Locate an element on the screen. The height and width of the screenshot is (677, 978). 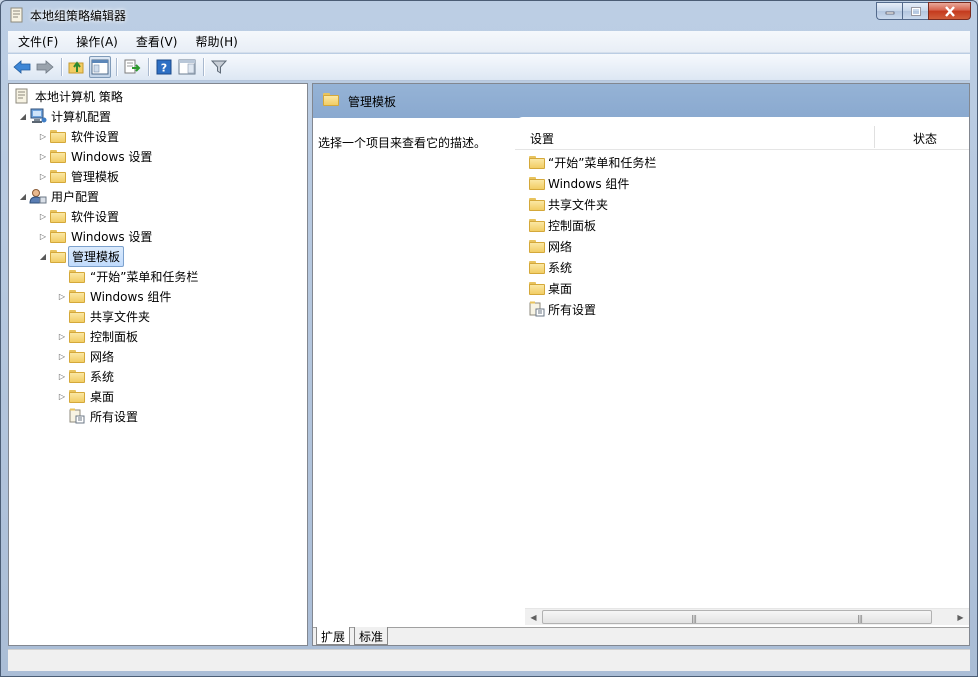
show-hide-console-tree-button is located at coordinates (100, 67).